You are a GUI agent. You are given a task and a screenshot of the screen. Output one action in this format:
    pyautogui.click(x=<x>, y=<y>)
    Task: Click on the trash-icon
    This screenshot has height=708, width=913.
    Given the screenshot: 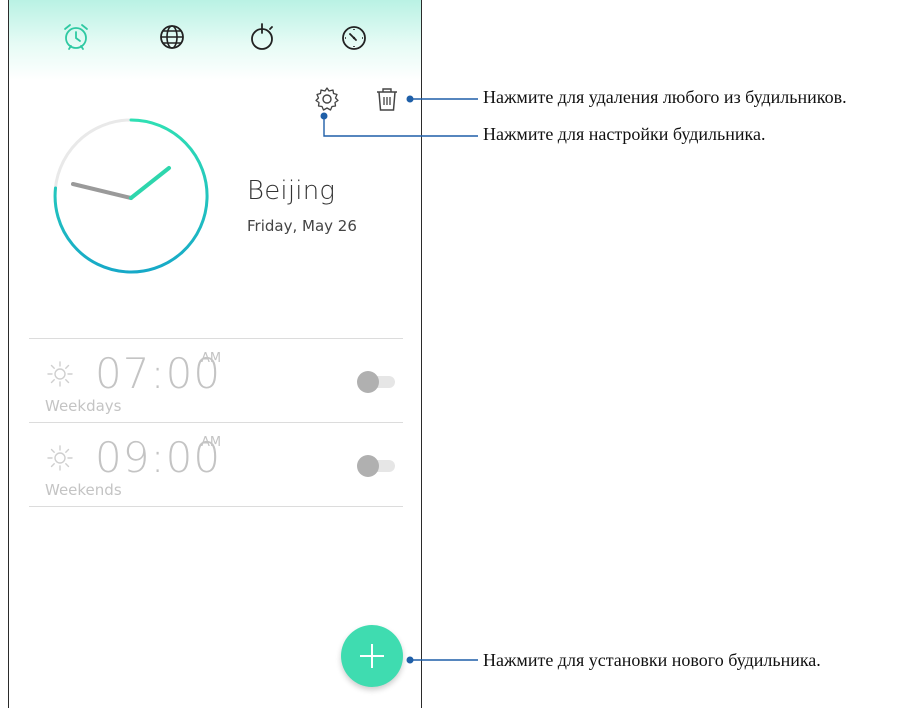 What is the action you would take?
    pyautogui.click(x=387, y=99)
    